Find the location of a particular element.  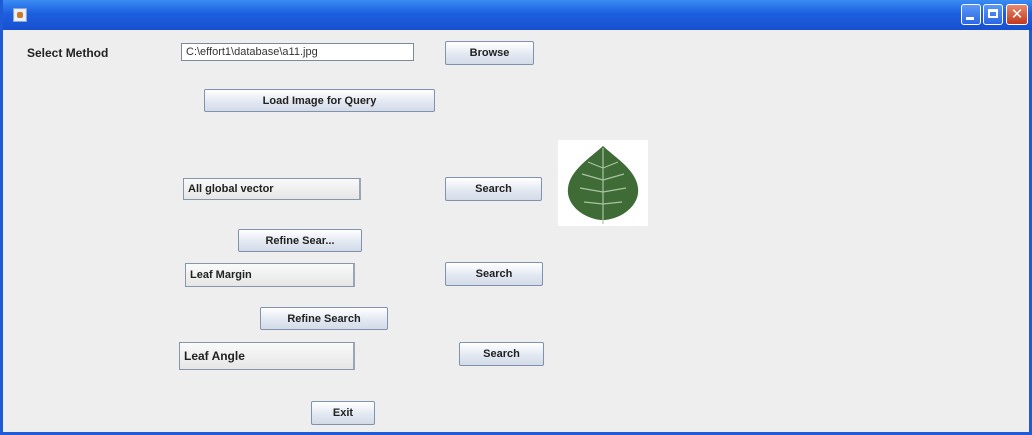

exit-button: Exit is located at coordinates (343, 413).